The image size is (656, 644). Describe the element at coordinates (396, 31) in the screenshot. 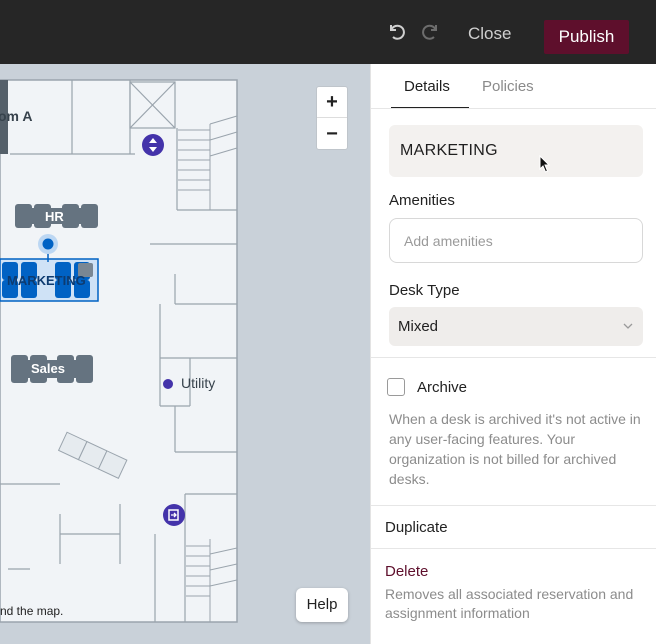

I see `undo-icon` at that location.